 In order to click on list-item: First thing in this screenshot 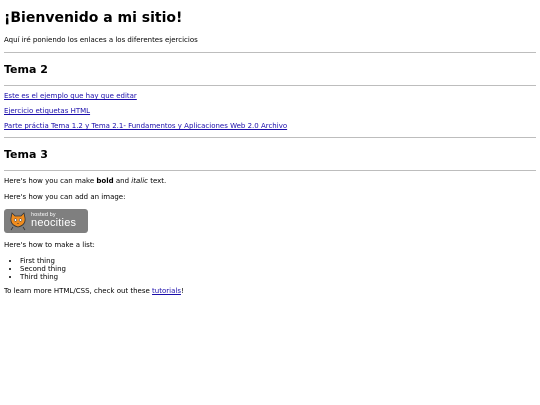, I will do `click(278, 261)`.